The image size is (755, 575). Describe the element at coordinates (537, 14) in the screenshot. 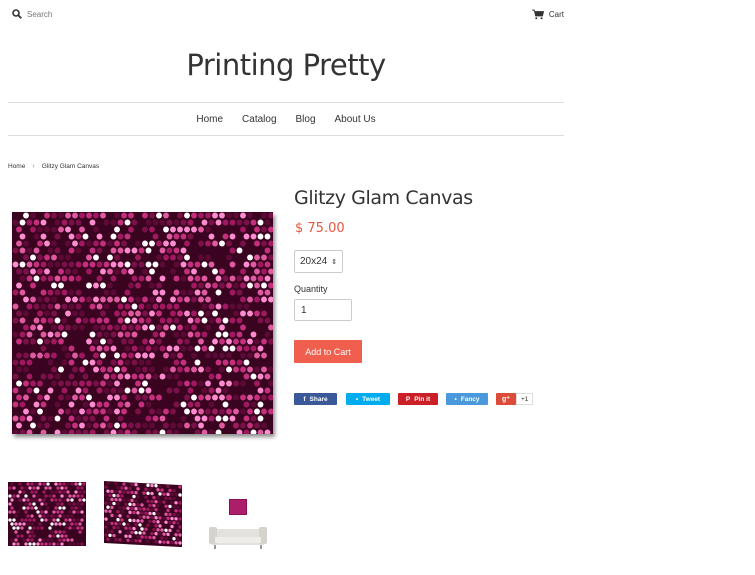

I see `cart-icon` at that location.